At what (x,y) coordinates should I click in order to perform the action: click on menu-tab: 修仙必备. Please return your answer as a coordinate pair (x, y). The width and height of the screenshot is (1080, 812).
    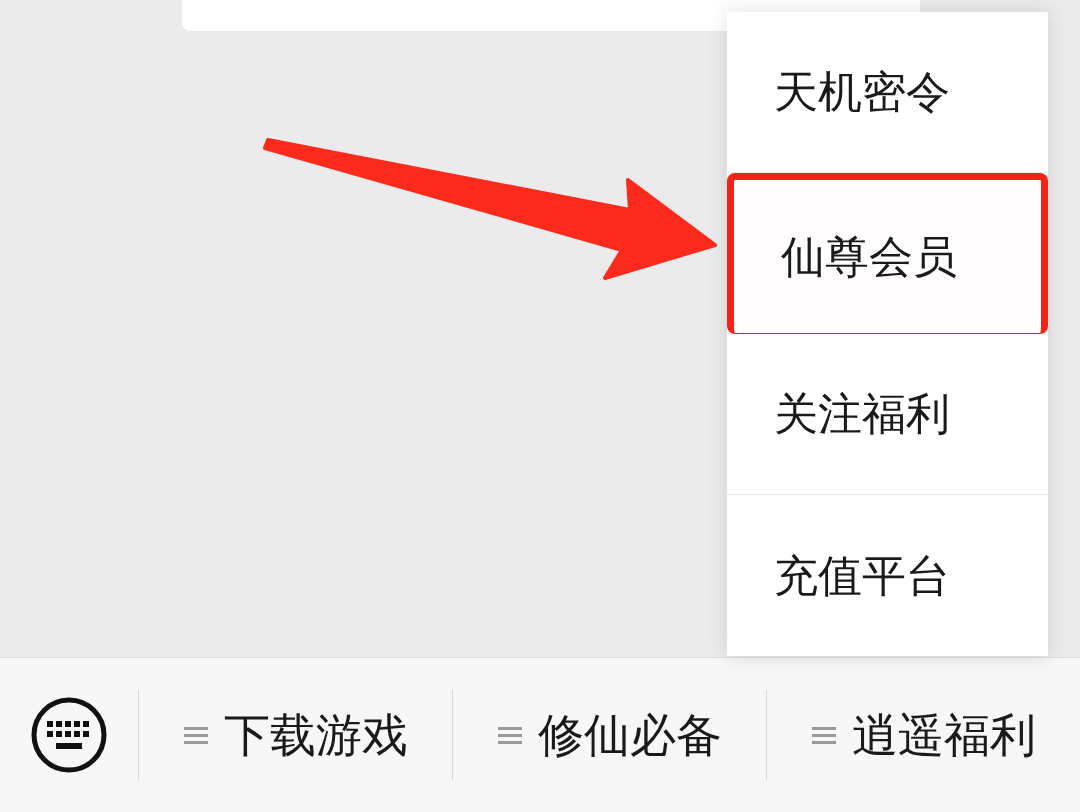
    Looking at the image, I should click on (610, 735).